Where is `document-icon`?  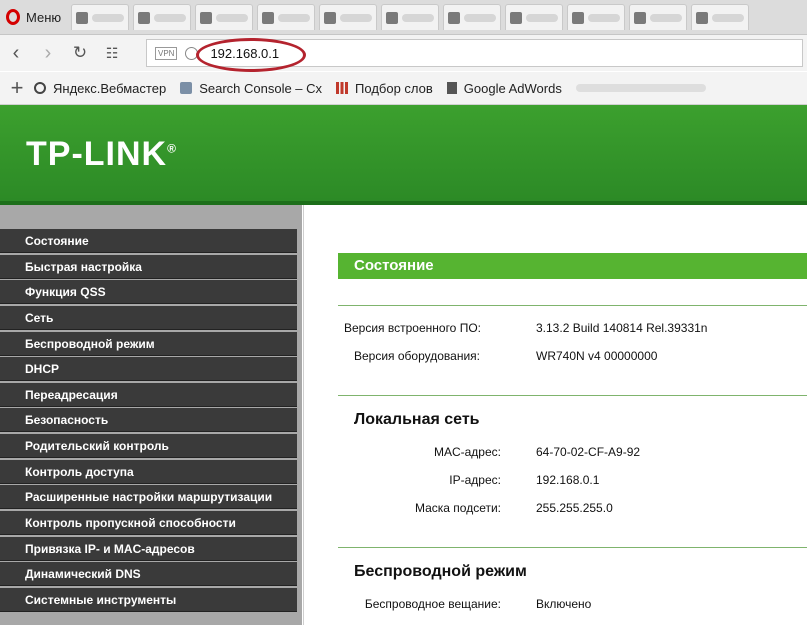
document-icon is located at coordinates (451, 88).